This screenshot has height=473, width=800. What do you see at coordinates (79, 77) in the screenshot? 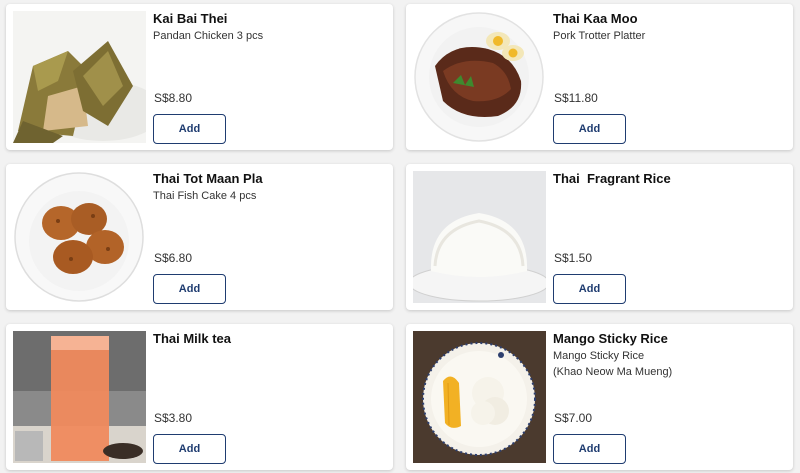
I see `pandan-chicken-image` at bounding box center [79, 77].